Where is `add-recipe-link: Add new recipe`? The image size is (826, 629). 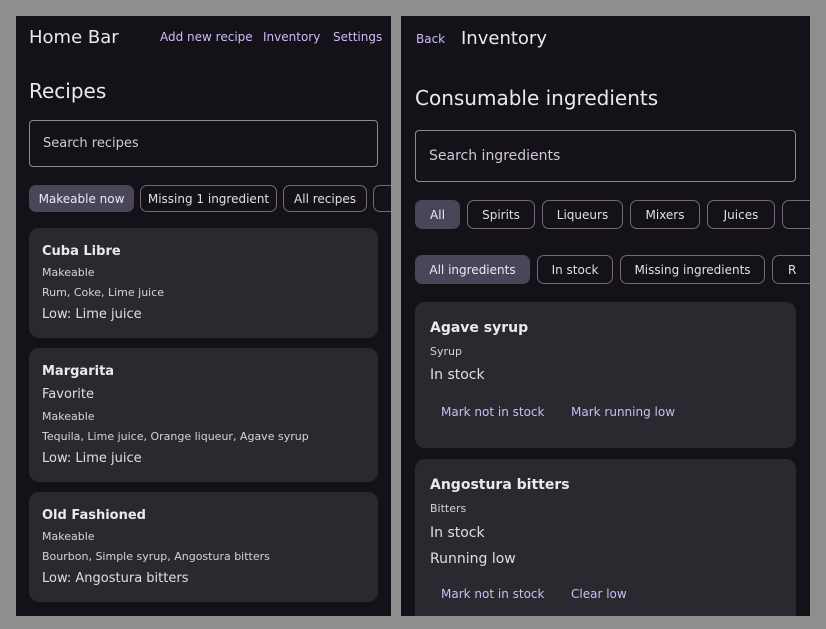
add-recipe-link: Add new recipe is located at coordinates (206, 37).